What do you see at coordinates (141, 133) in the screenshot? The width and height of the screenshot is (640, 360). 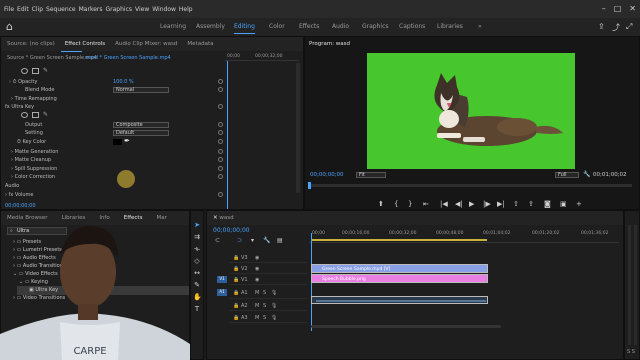 I see `setting-dropdown: Default` at bounding box center [141, 133].